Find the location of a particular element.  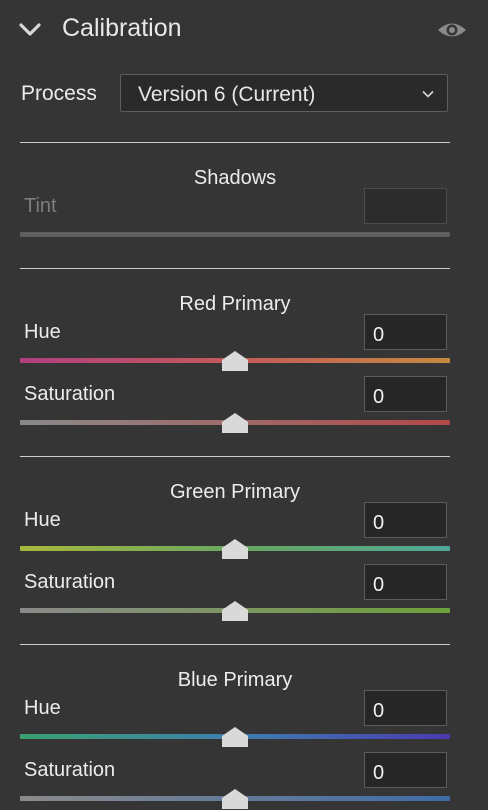

red-hue-label: Hue is located at coordinates (42, 332).